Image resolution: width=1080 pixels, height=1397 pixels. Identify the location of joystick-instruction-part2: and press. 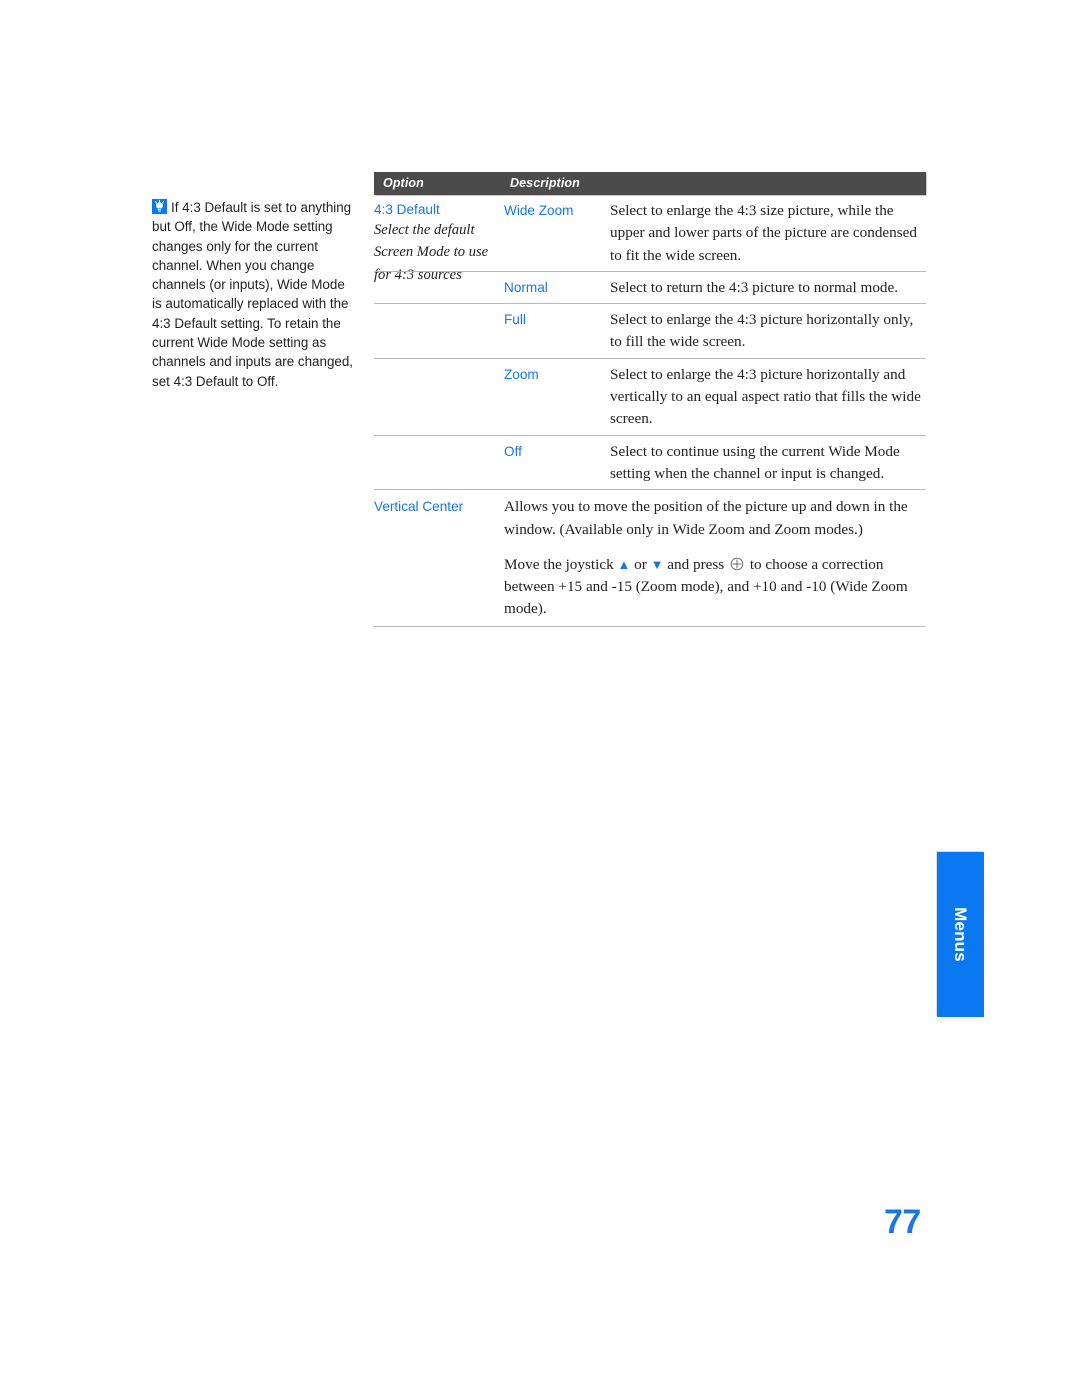
(696, 564).